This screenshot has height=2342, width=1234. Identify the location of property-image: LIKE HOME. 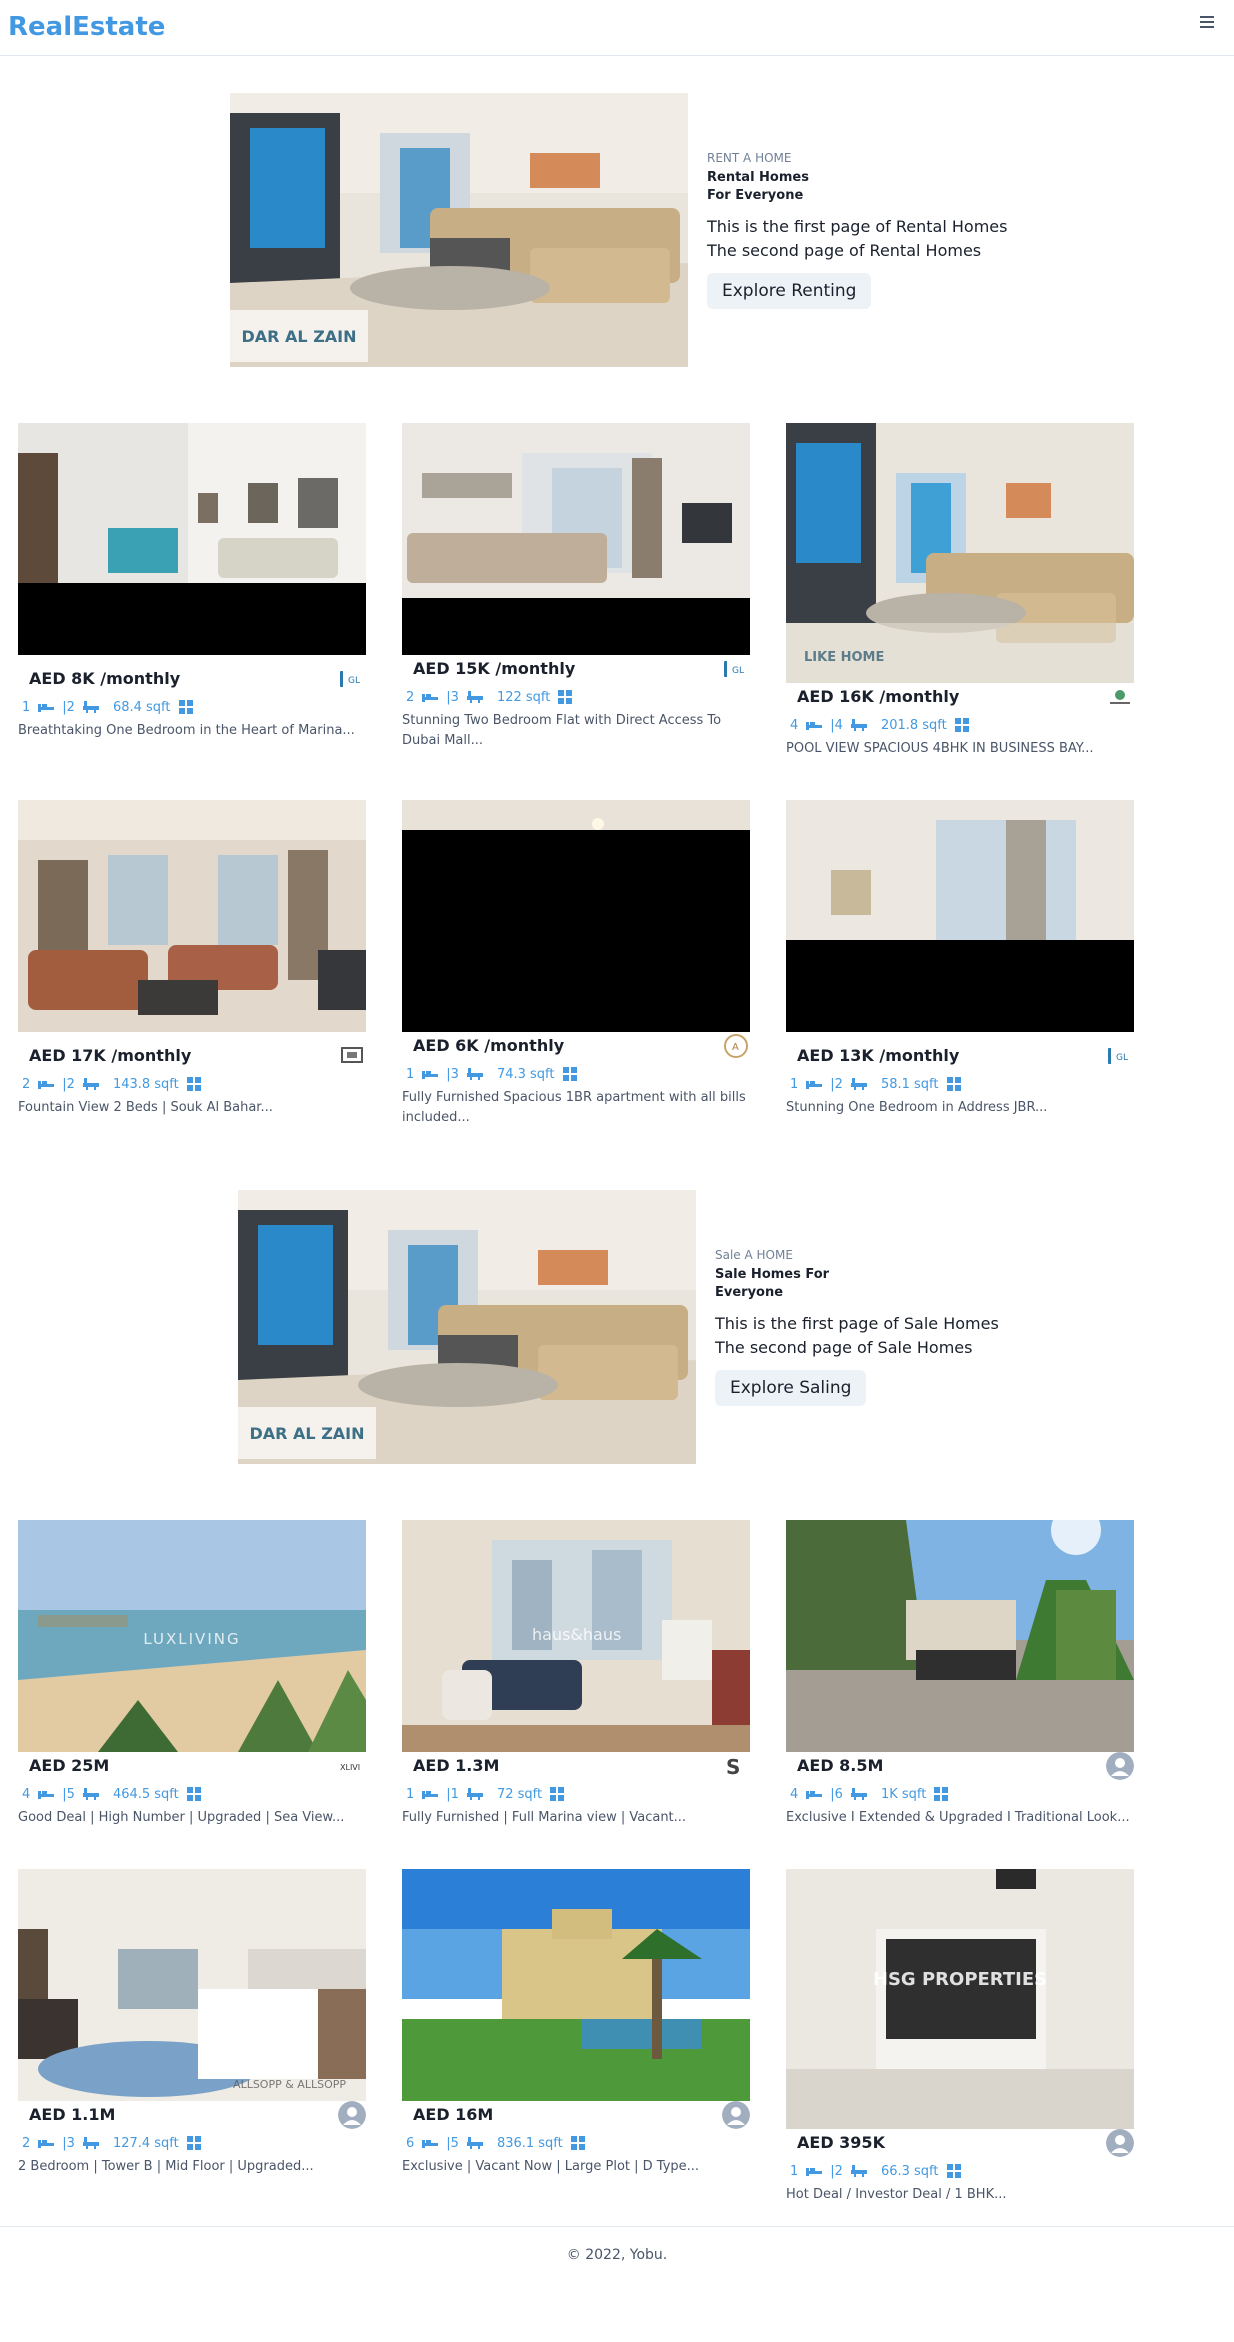
(960, 553).